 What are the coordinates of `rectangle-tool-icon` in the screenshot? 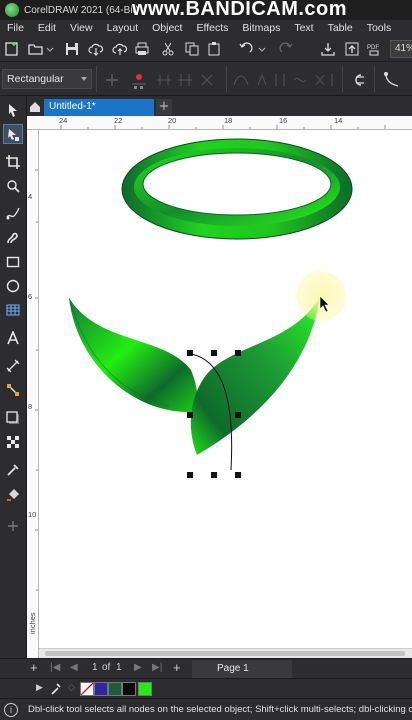 It's located at (13, 262).